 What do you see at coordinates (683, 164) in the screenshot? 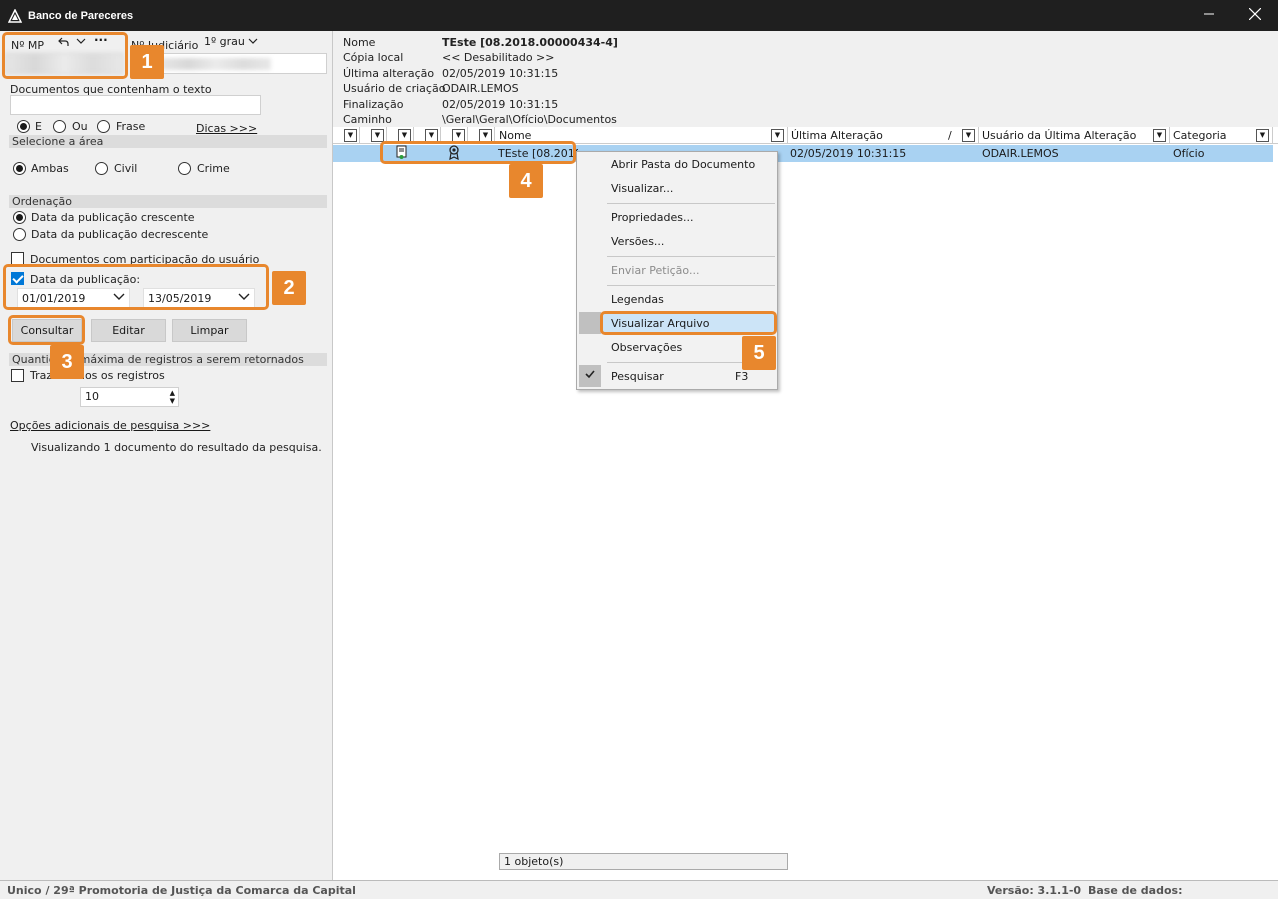
I see `menu-item-abrir-pasta: Abrir Pasta do Documento` at bounding box center [683, 164].